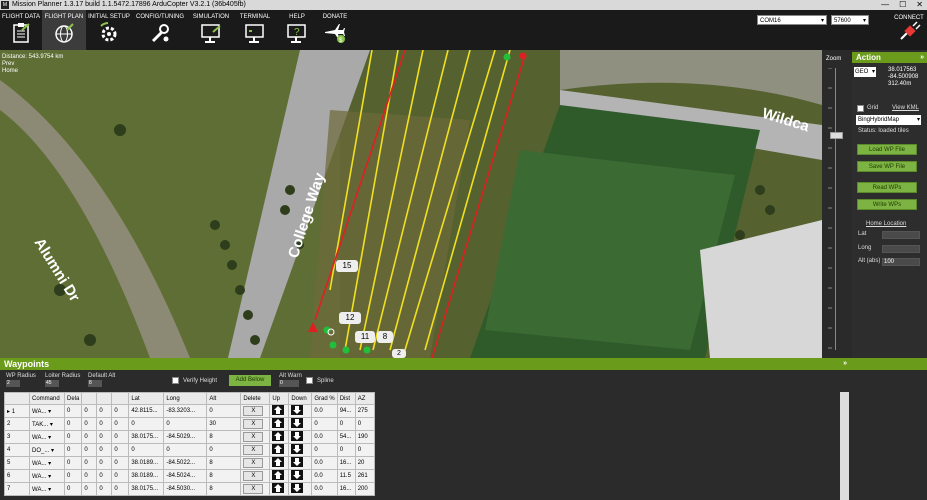  What do you see at coordinates (850, 20) in the screenshot?
I see `baud-rate-select: 57600 ▾` at bounding box center [850, 20].